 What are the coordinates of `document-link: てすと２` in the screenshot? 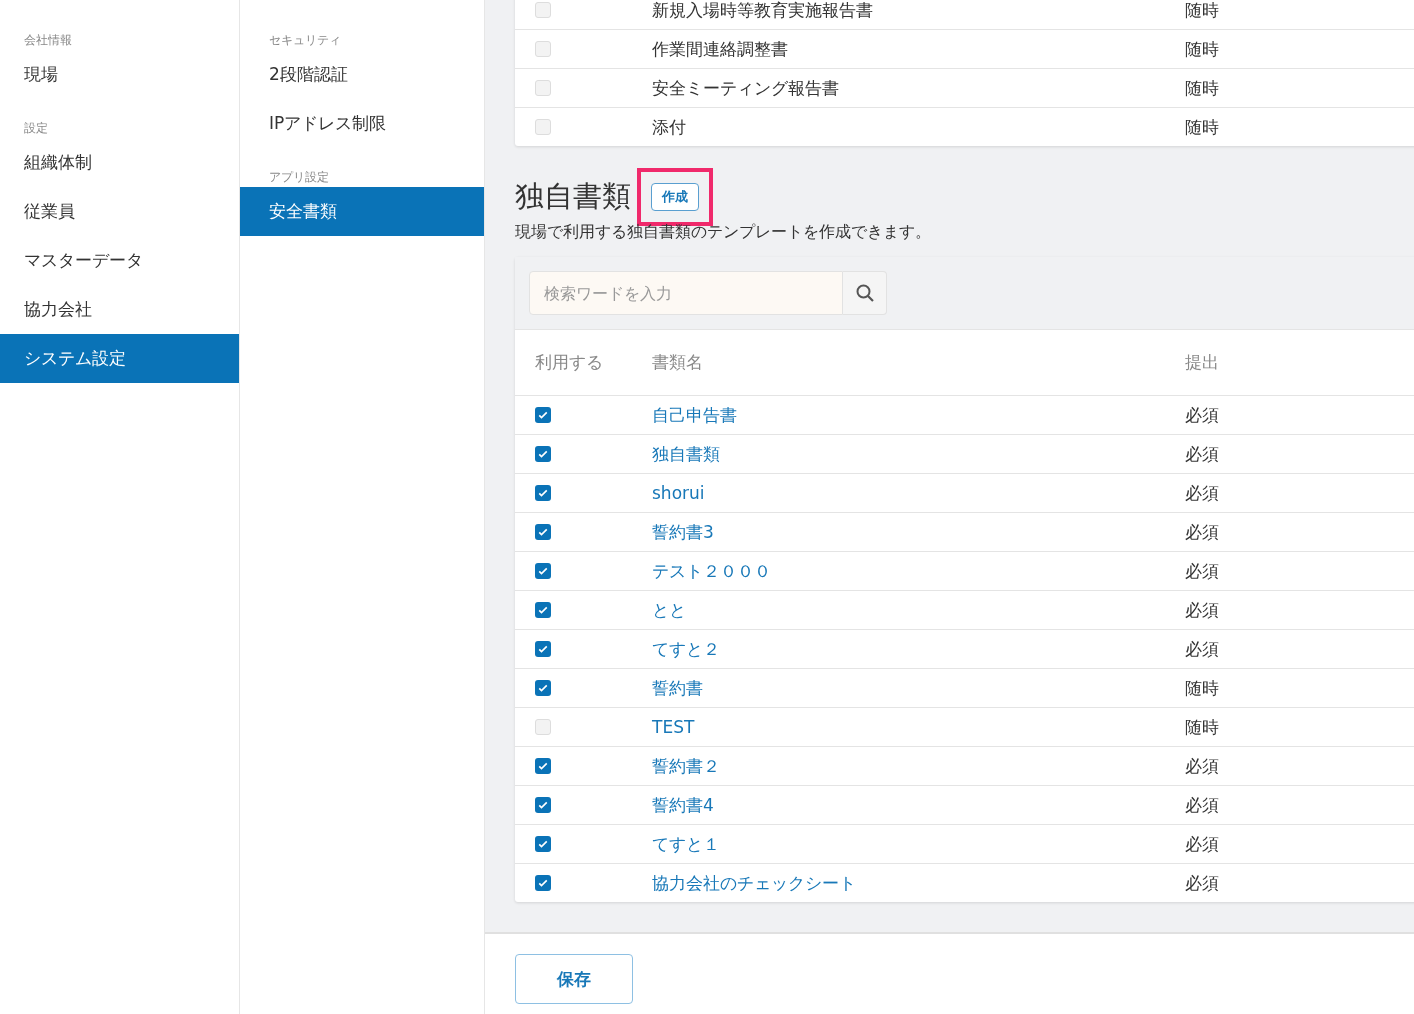 It's located at (686, 648).